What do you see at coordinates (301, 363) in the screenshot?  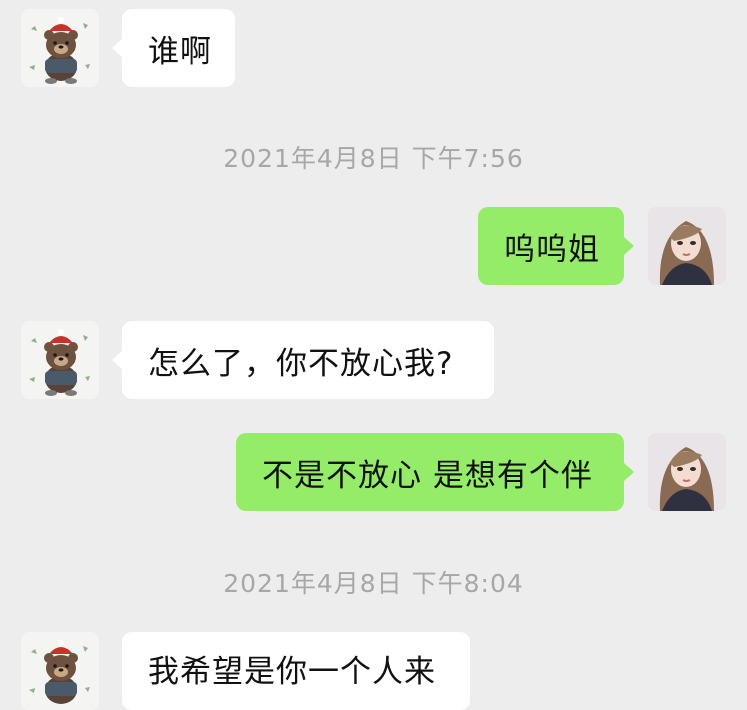 I see `message-text: 怎么了，你不放心我?` at bounding box center [301, 363].